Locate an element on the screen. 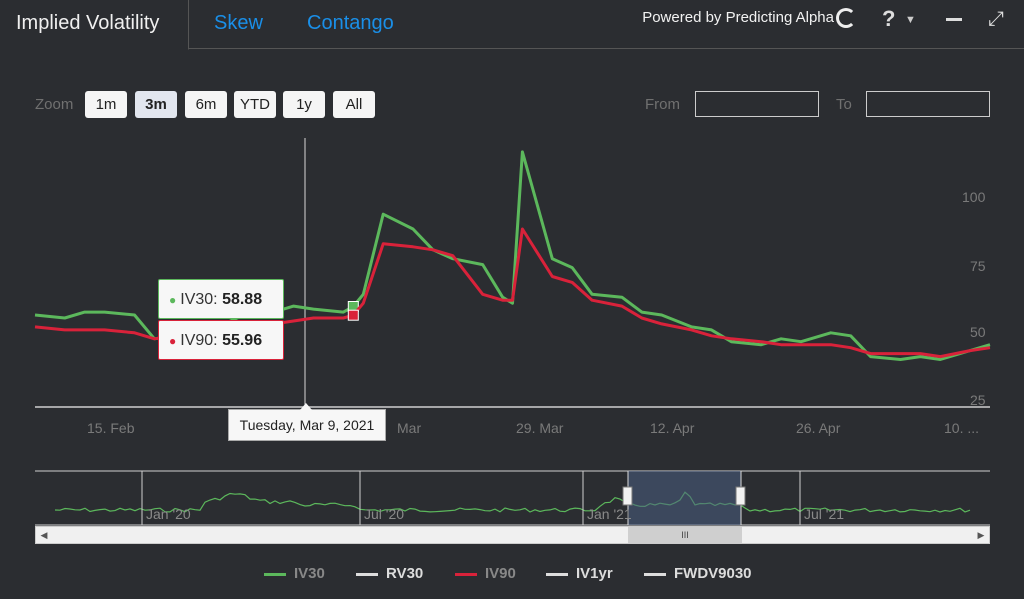  tab-implied-volatility: Implied Volatility is located at coordinates (94, 25).